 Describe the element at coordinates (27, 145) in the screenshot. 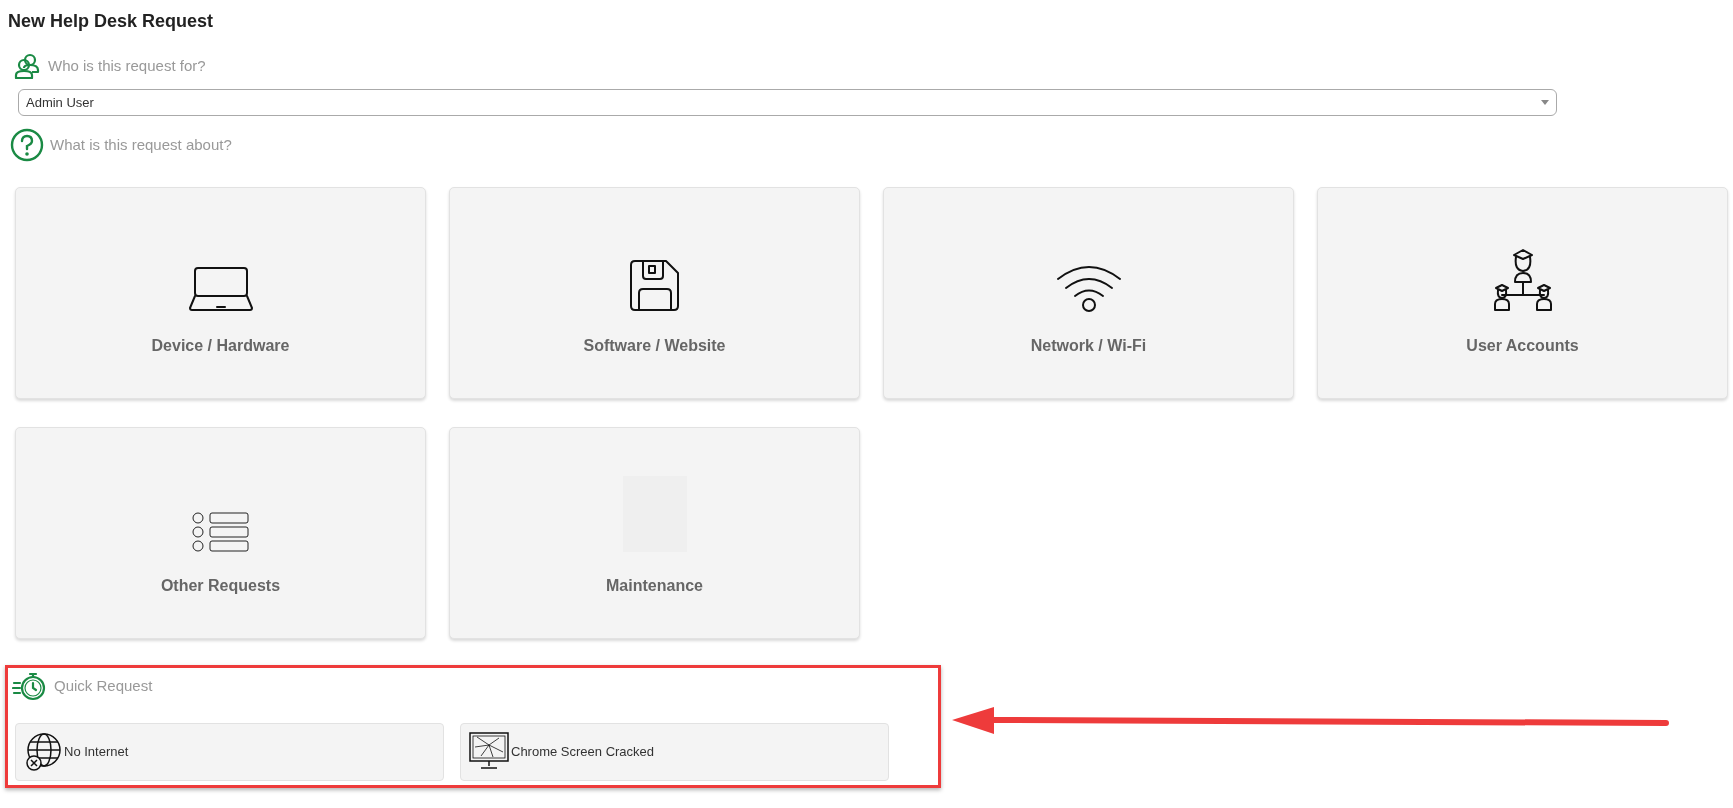

I see `question-mark-icon` at that location.